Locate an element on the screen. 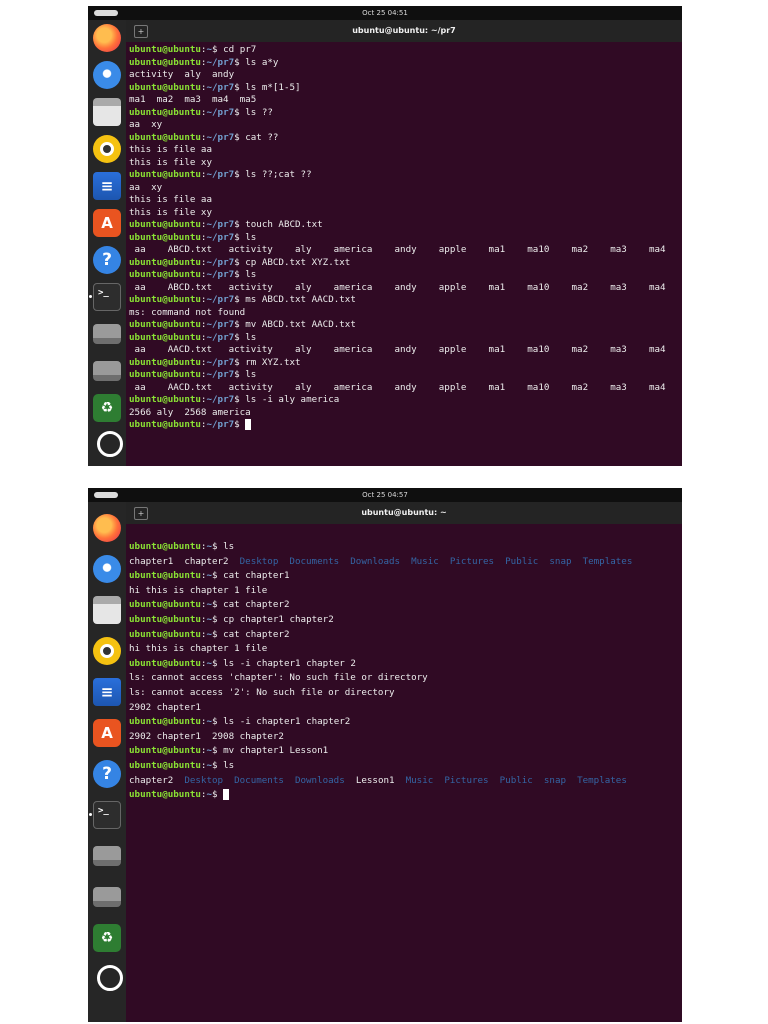 The width and height of the screenshot is (768, 1024). text-cursor is located at coordinates (226, 795).